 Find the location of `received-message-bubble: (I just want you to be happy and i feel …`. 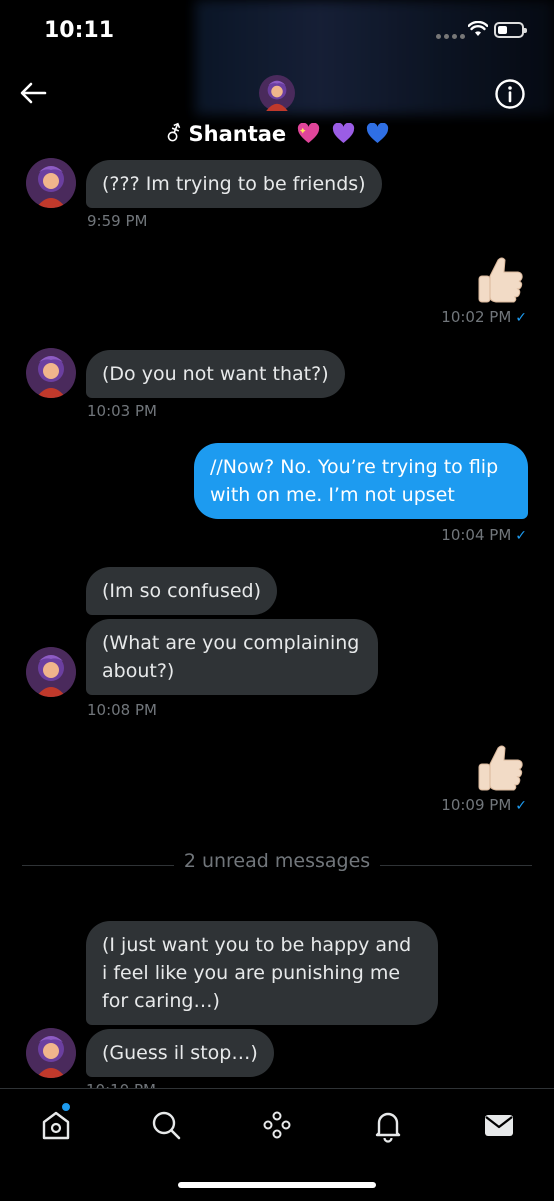

received-message-bubble: (I just want you to be happy and i feel … is located at coordinates (262, 973).